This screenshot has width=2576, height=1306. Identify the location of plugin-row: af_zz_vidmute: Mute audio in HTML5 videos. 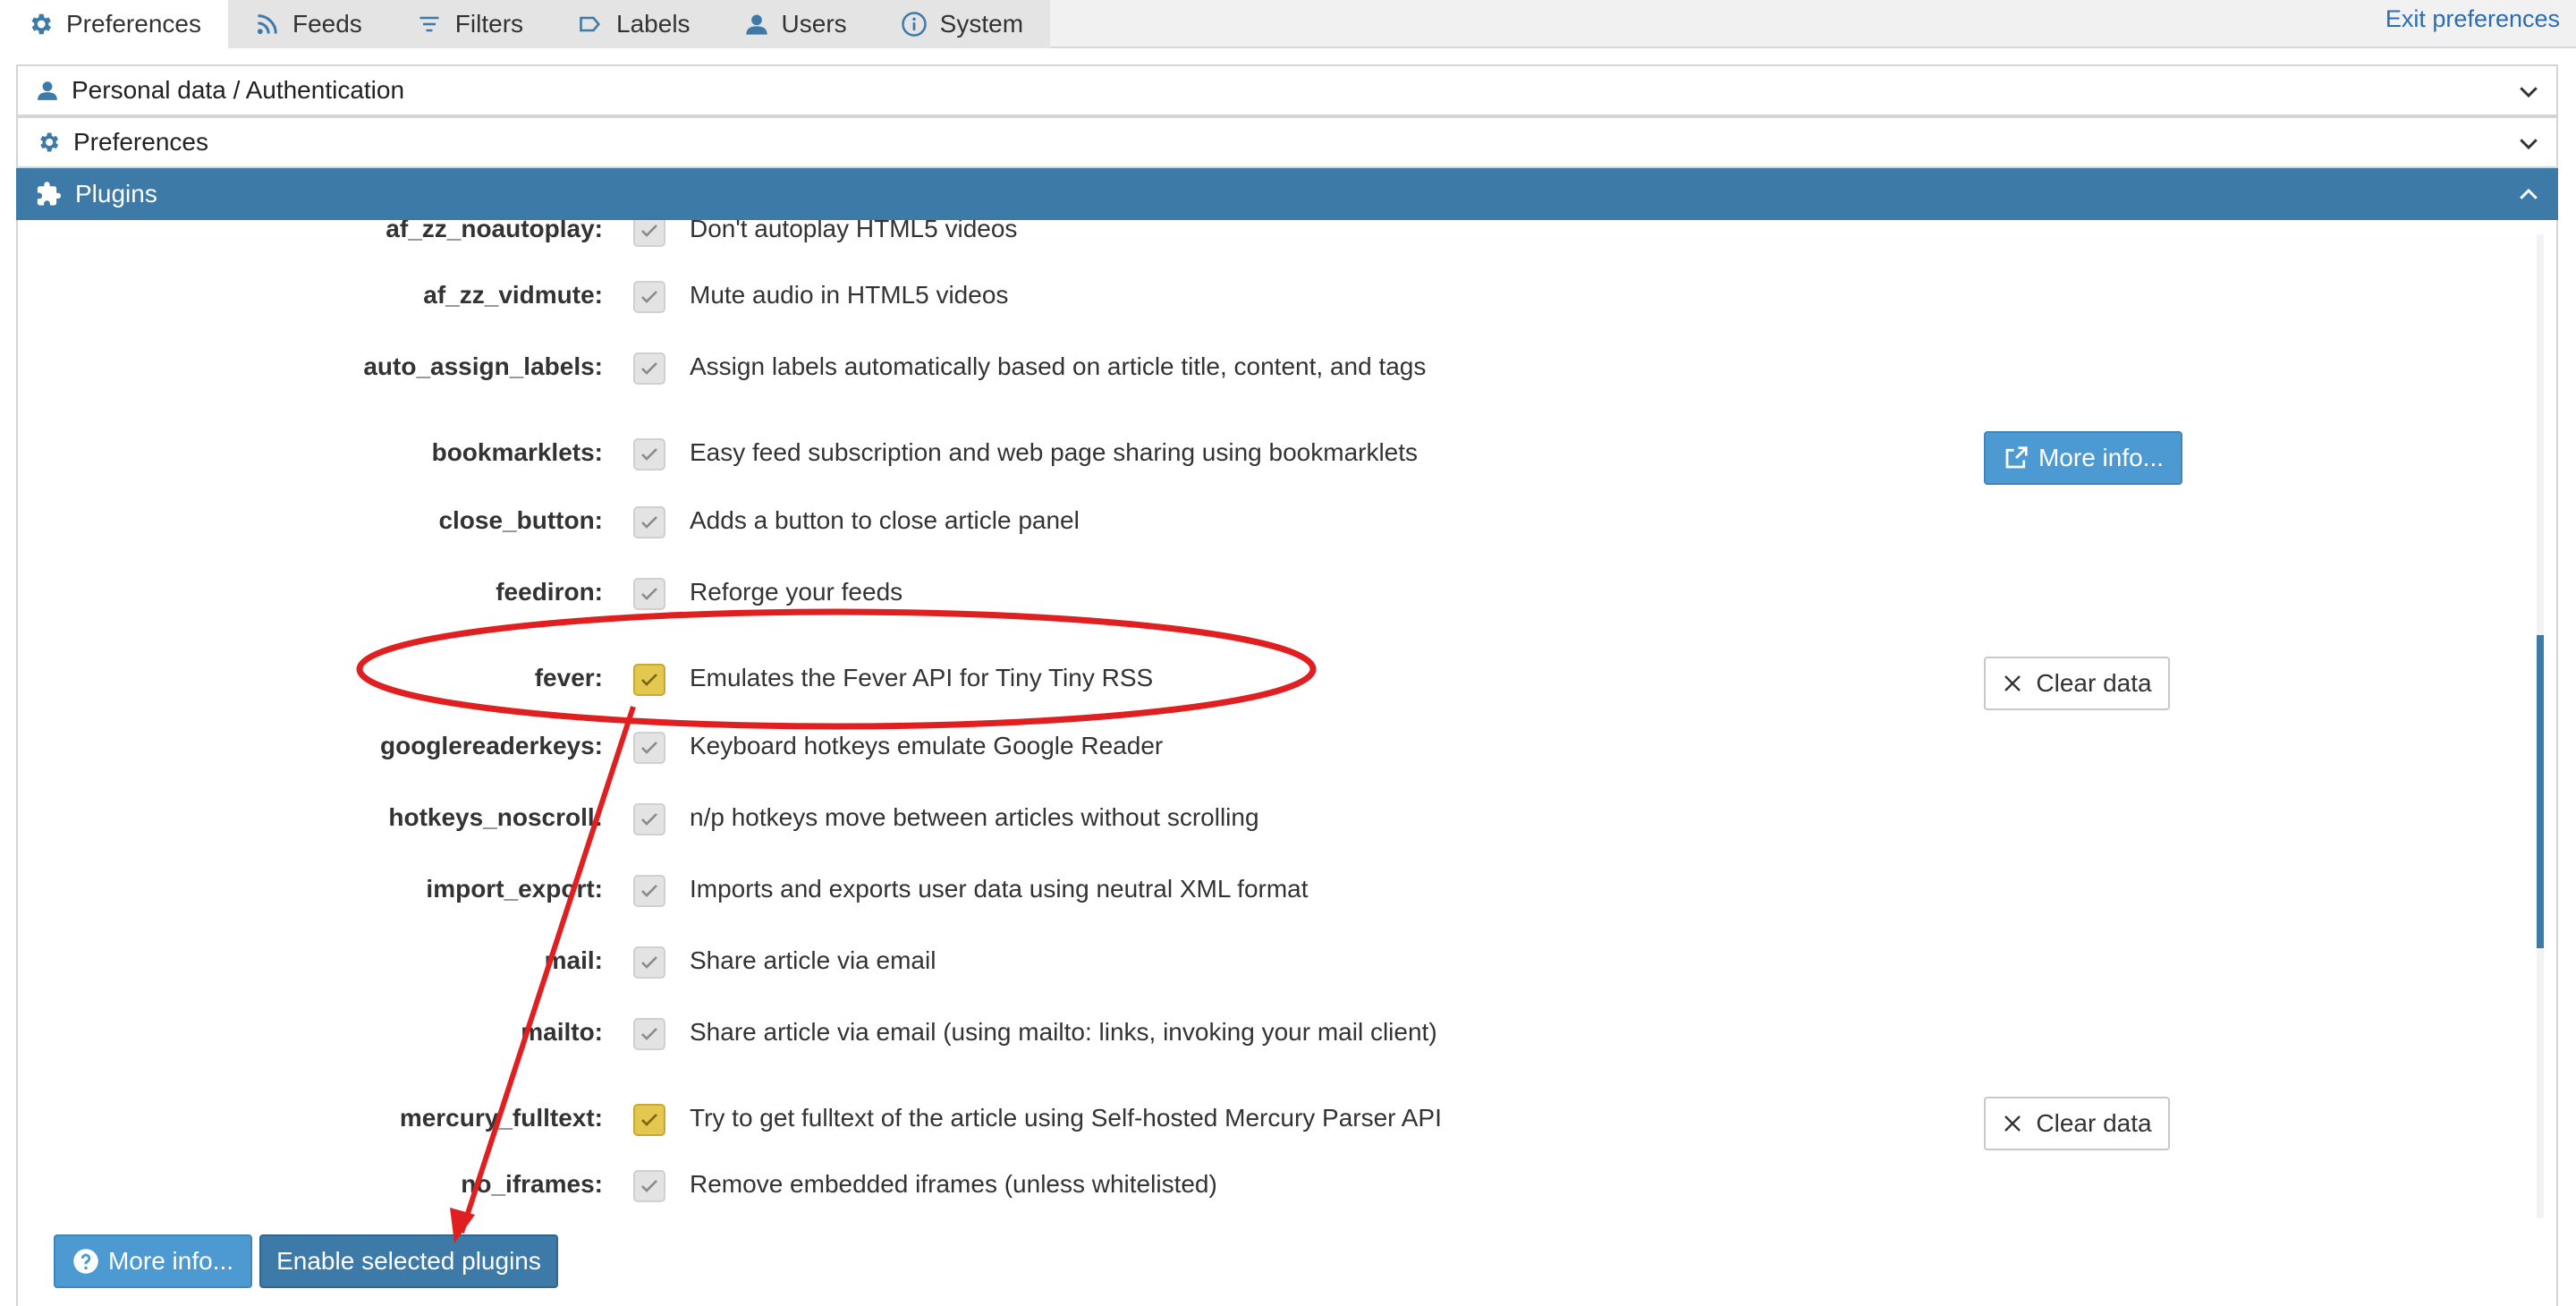
(1261, 297).